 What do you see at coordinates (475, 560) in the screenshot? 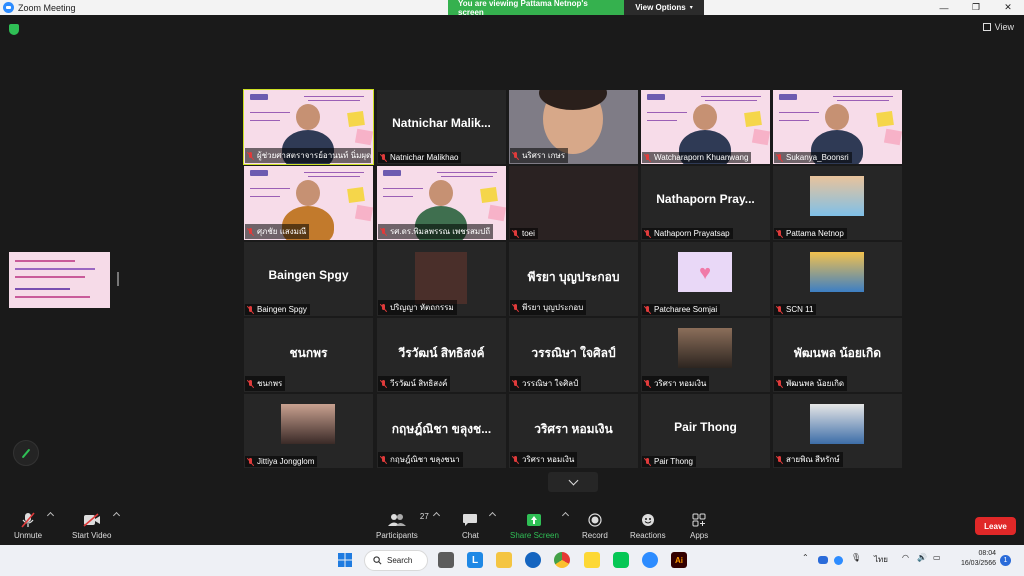
I see `app-l-icon: L` at bounding box center [475, 560].